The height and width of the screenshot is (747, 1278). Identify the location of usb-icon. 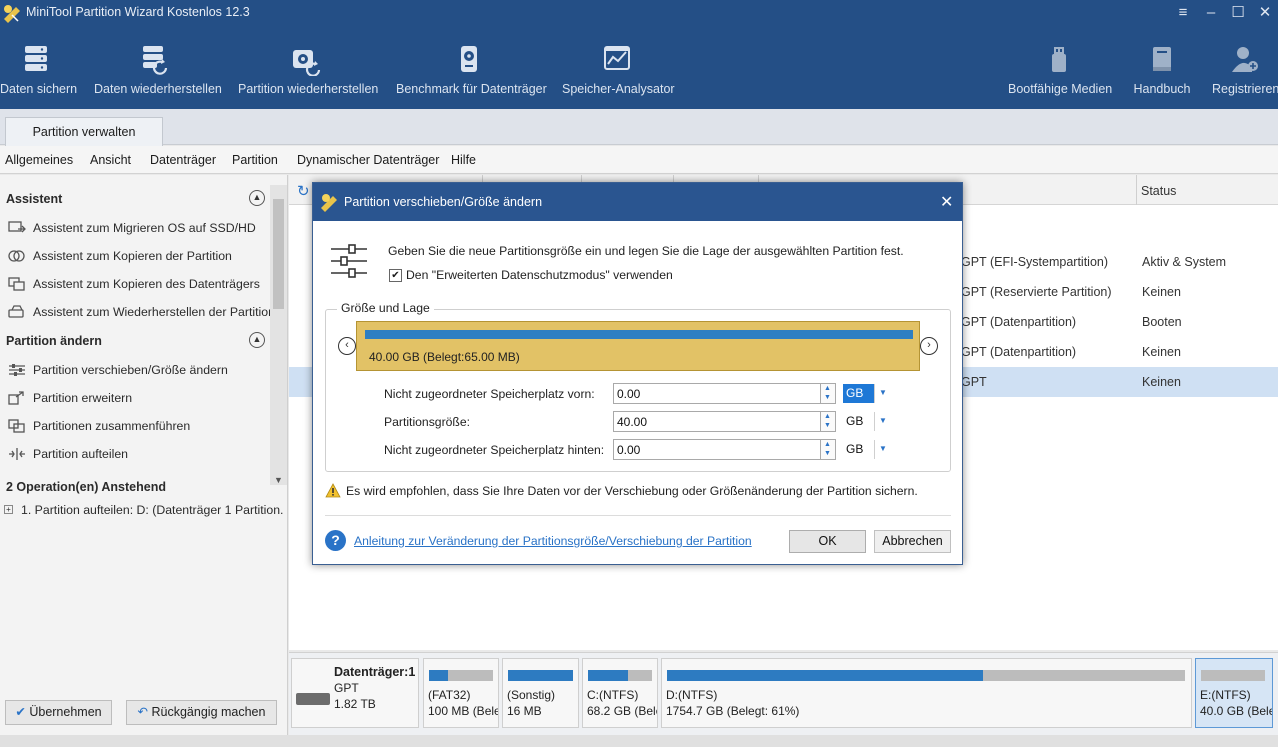
(1059, 59).